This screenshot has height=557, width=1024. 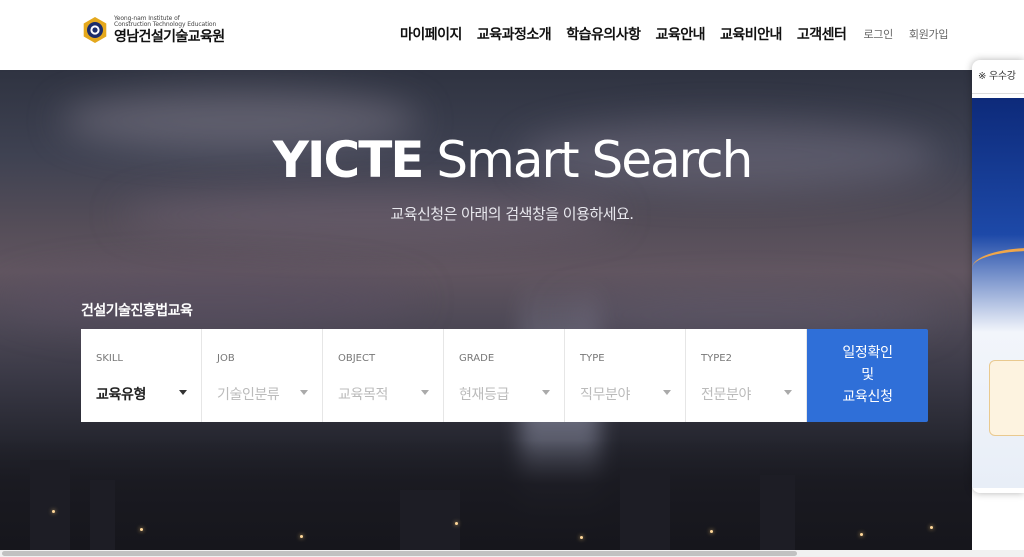 What do you see at coordinates (141, 375) in the screenshot?
I see `skill-select: SKILL 교육유형` at bounding box center [141, 375].